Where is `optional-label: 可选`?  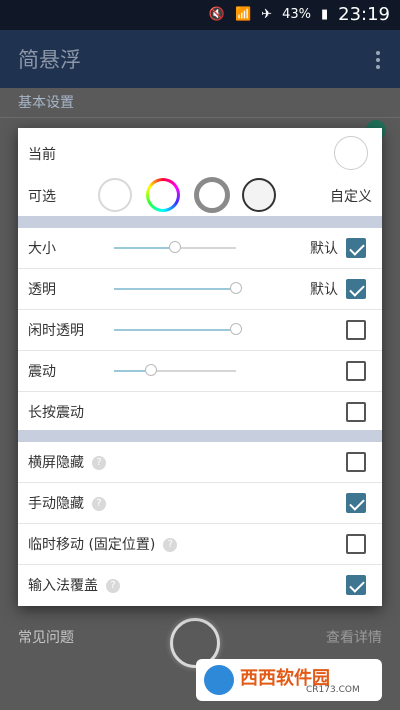
optional-label: 可选 is located at coordinates (42, 197).